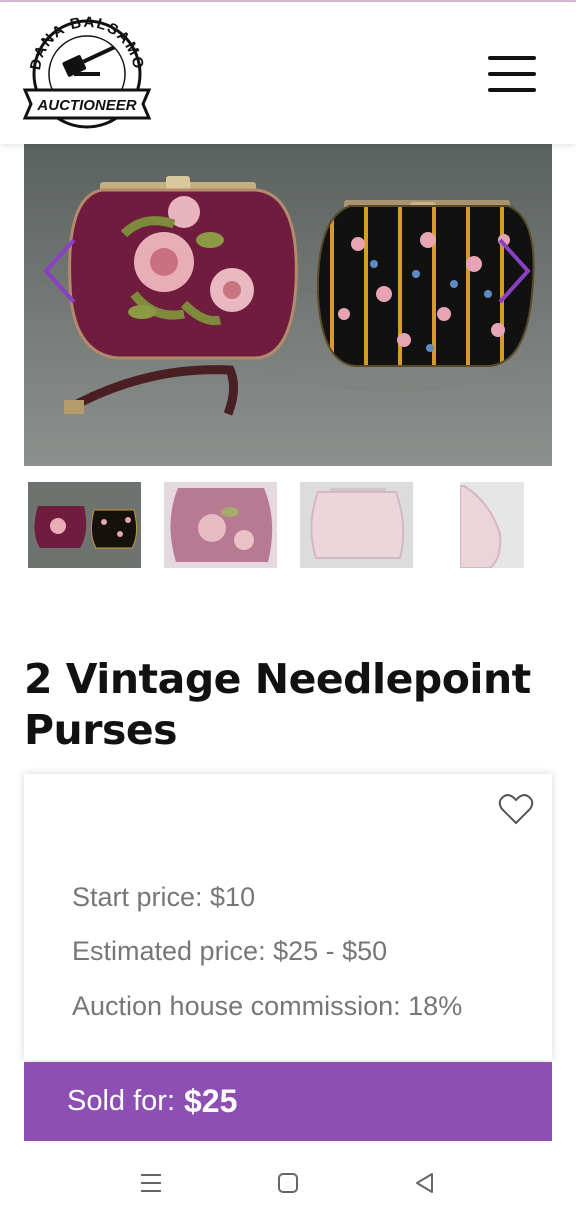 Image resolution: width=576 pixels, height=1218 pixels. Describe the element at coordinates (288, 1101) in the screenshot. I see `sold-for-banner: Sold for: $25` at that location.